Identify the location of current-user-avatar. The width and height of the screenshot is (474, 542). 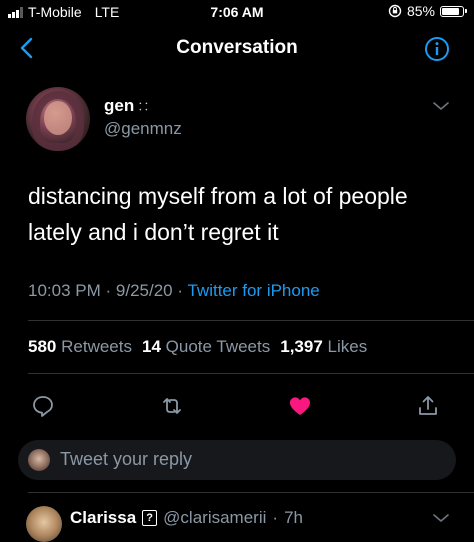
(39, 460).